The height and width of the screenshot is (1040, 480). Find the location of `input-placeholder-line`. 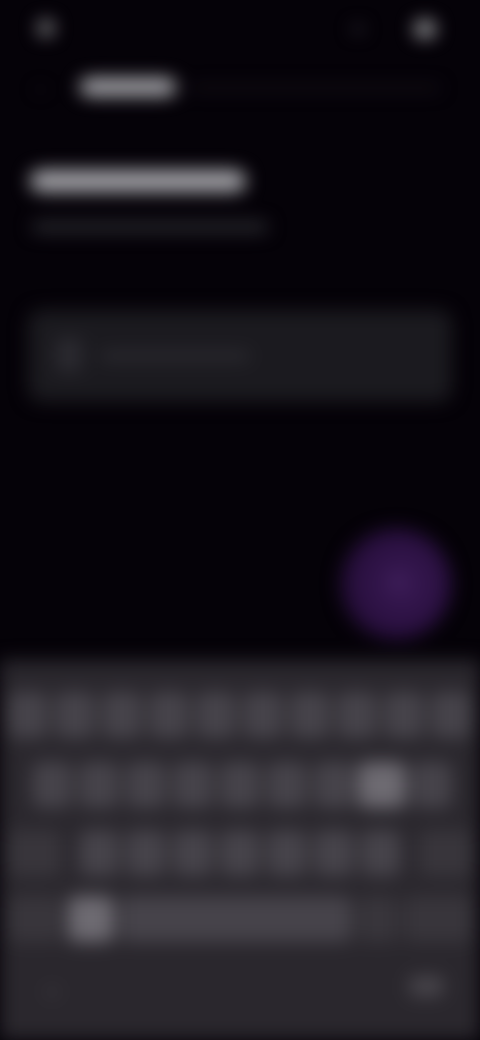

input-placeholder-line is located at coordinates (175, 356).